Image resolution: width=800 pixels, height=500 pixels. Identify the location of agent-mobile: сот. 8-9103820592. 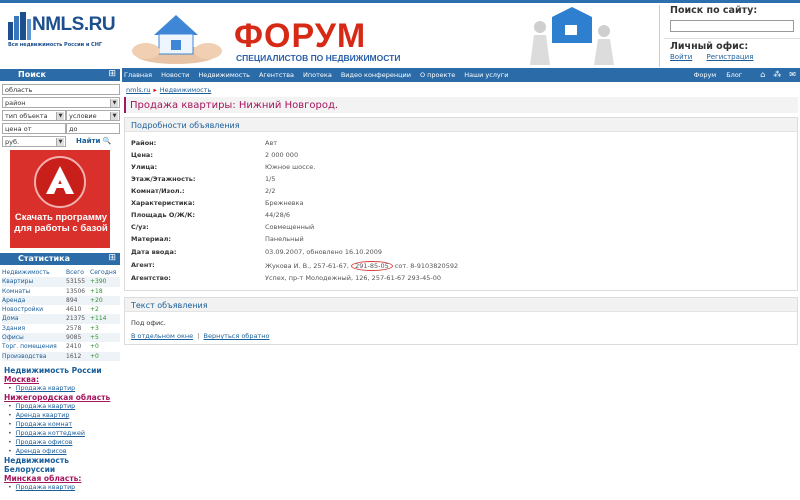
(426, 266).